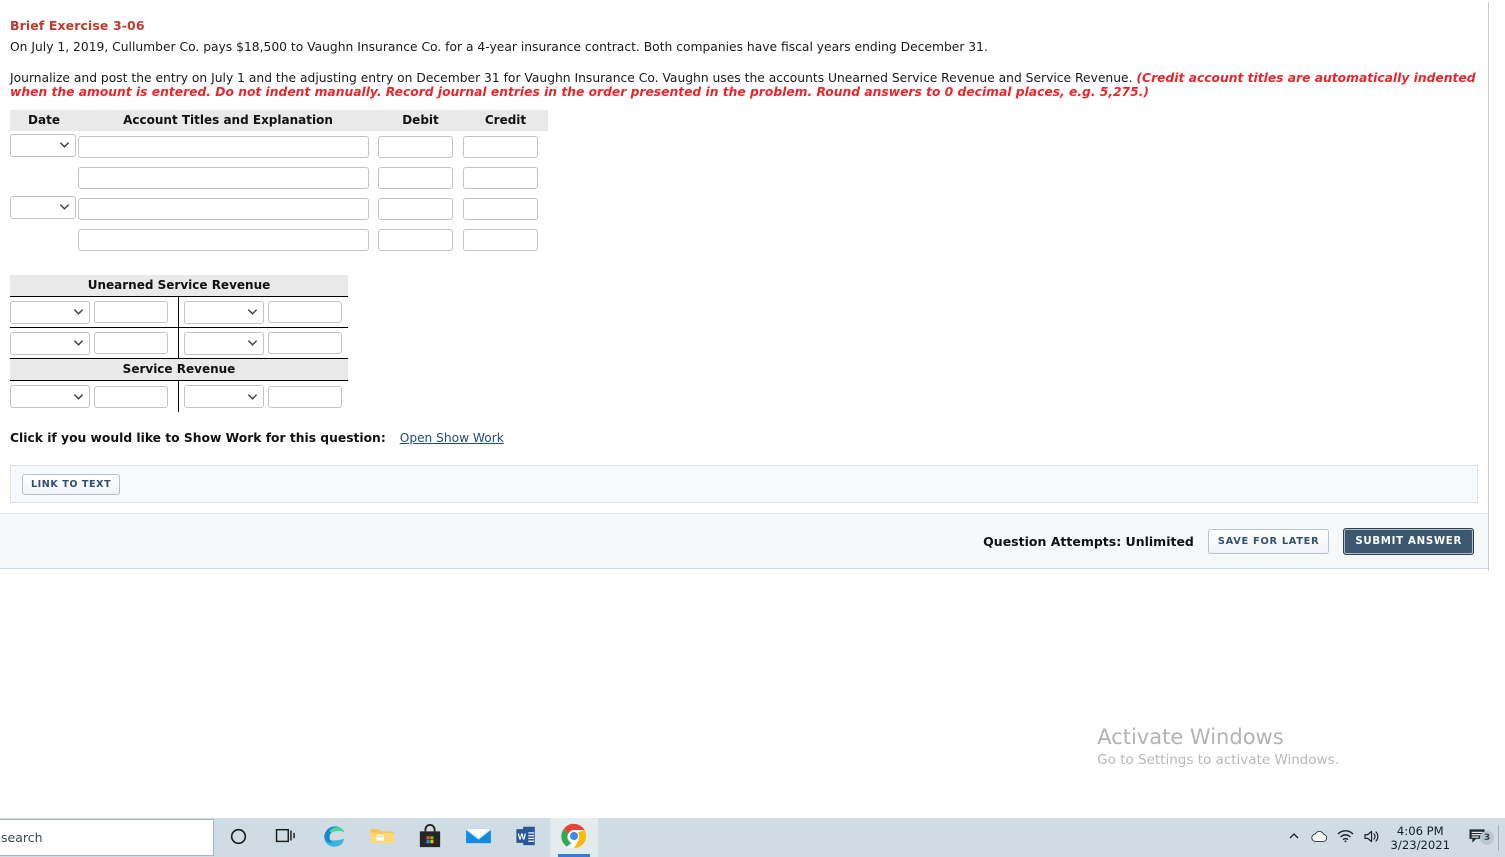 The height and width of the screenshot is (857, 1505). Describe the element at coordinates (1408, 541) in the screenshot. I see `submit-answer-button: SUBMIT ANSWER` at that location.